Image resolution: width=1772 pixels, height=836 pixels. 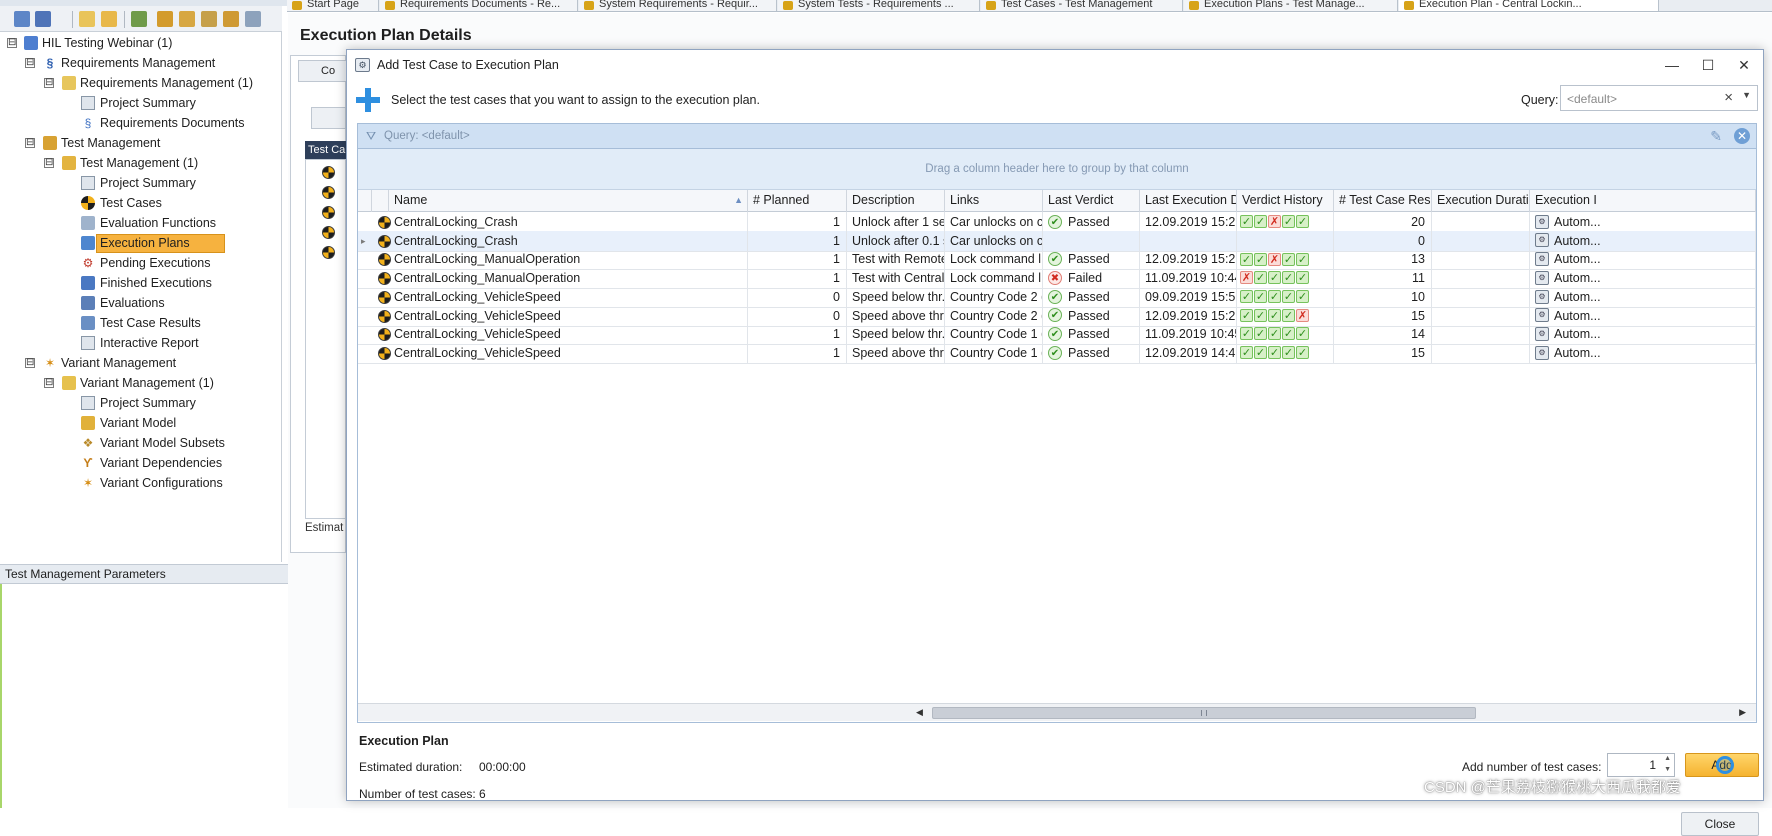 I want to click on pending-executions-icon: ⚙, so click(x=88, y=262).